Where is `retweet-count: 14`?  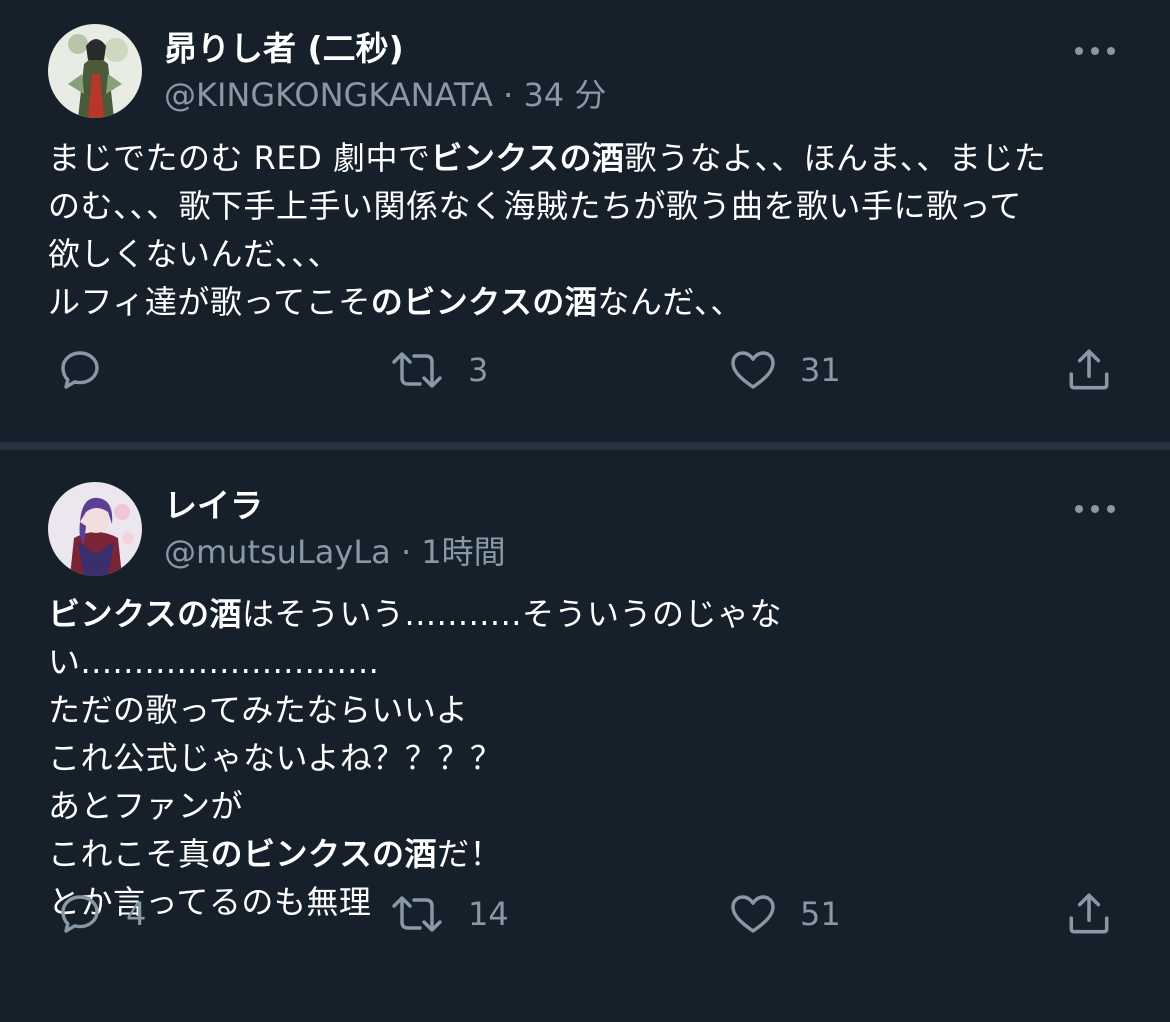 retweet-count: 14 is located at coordinates (488, 914).